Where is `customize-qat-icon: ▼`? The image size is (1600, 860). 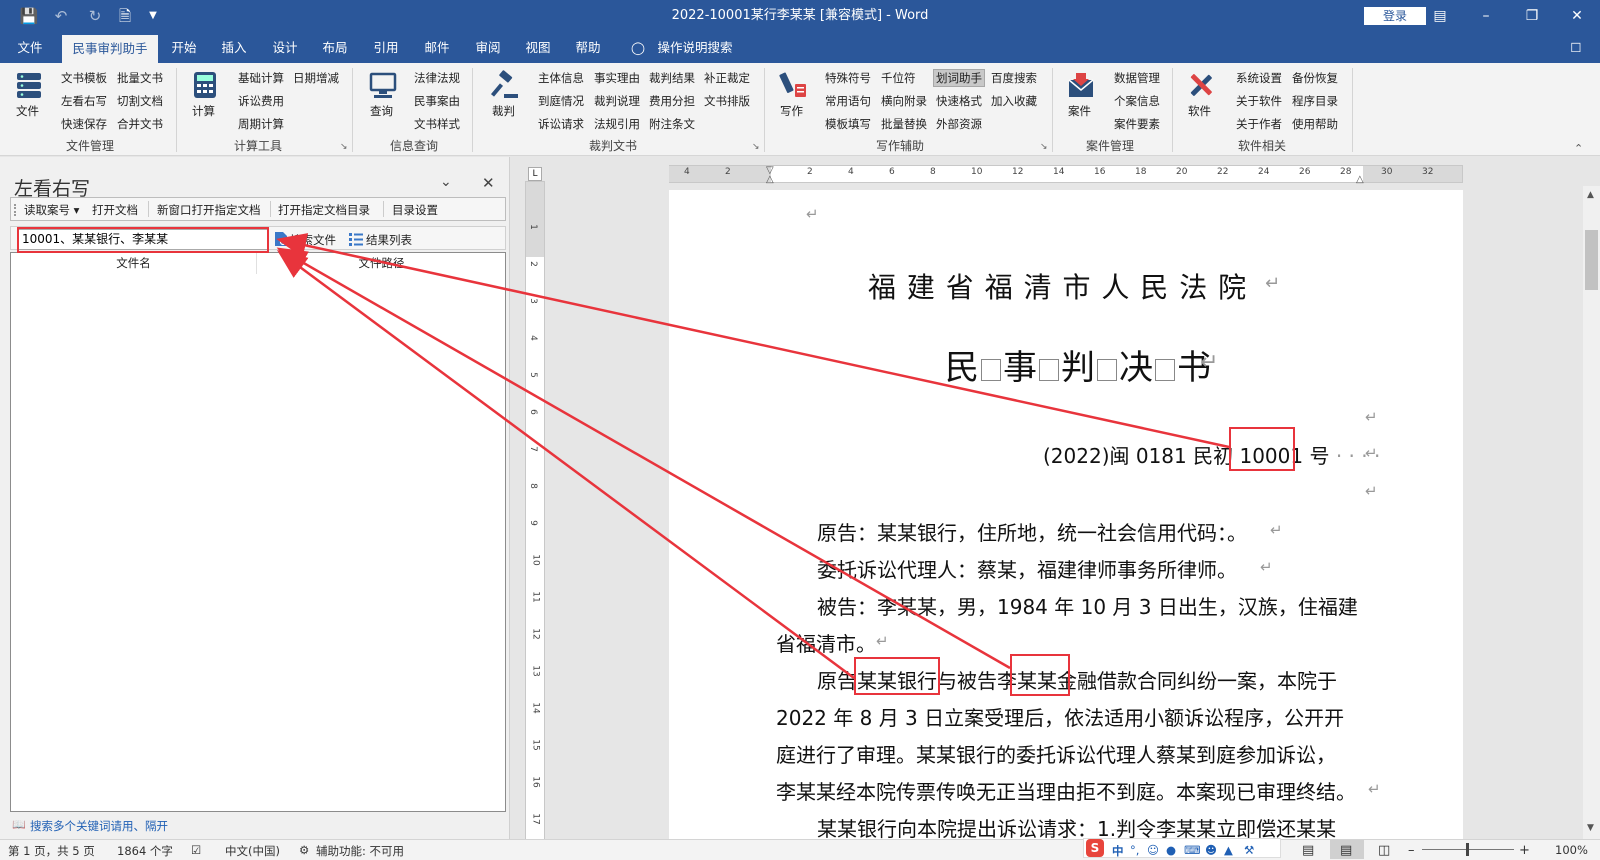
customize-qat-icon: ▼ is located at coordinates (153, 16).